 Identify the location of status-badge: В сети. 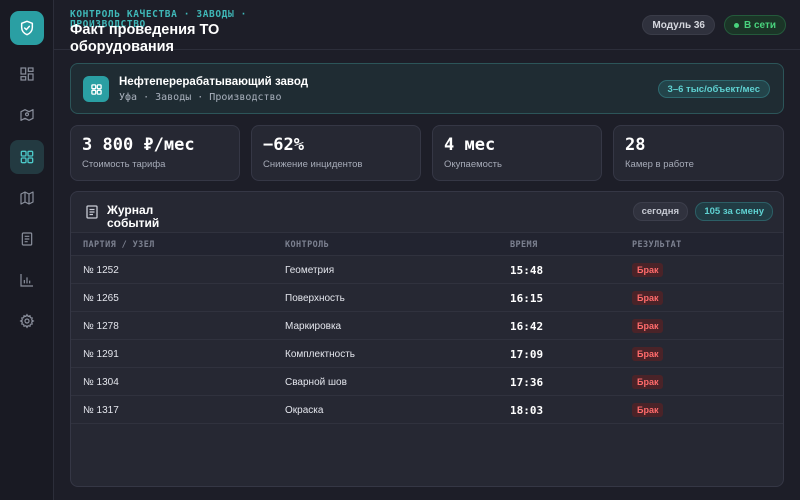
(754, 25).